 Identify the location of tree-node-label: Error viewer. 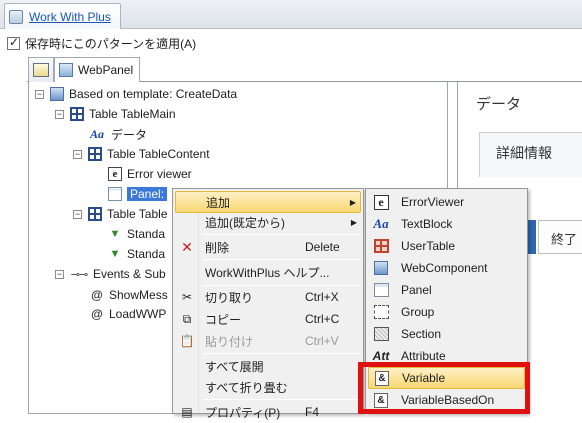
(159, 174).